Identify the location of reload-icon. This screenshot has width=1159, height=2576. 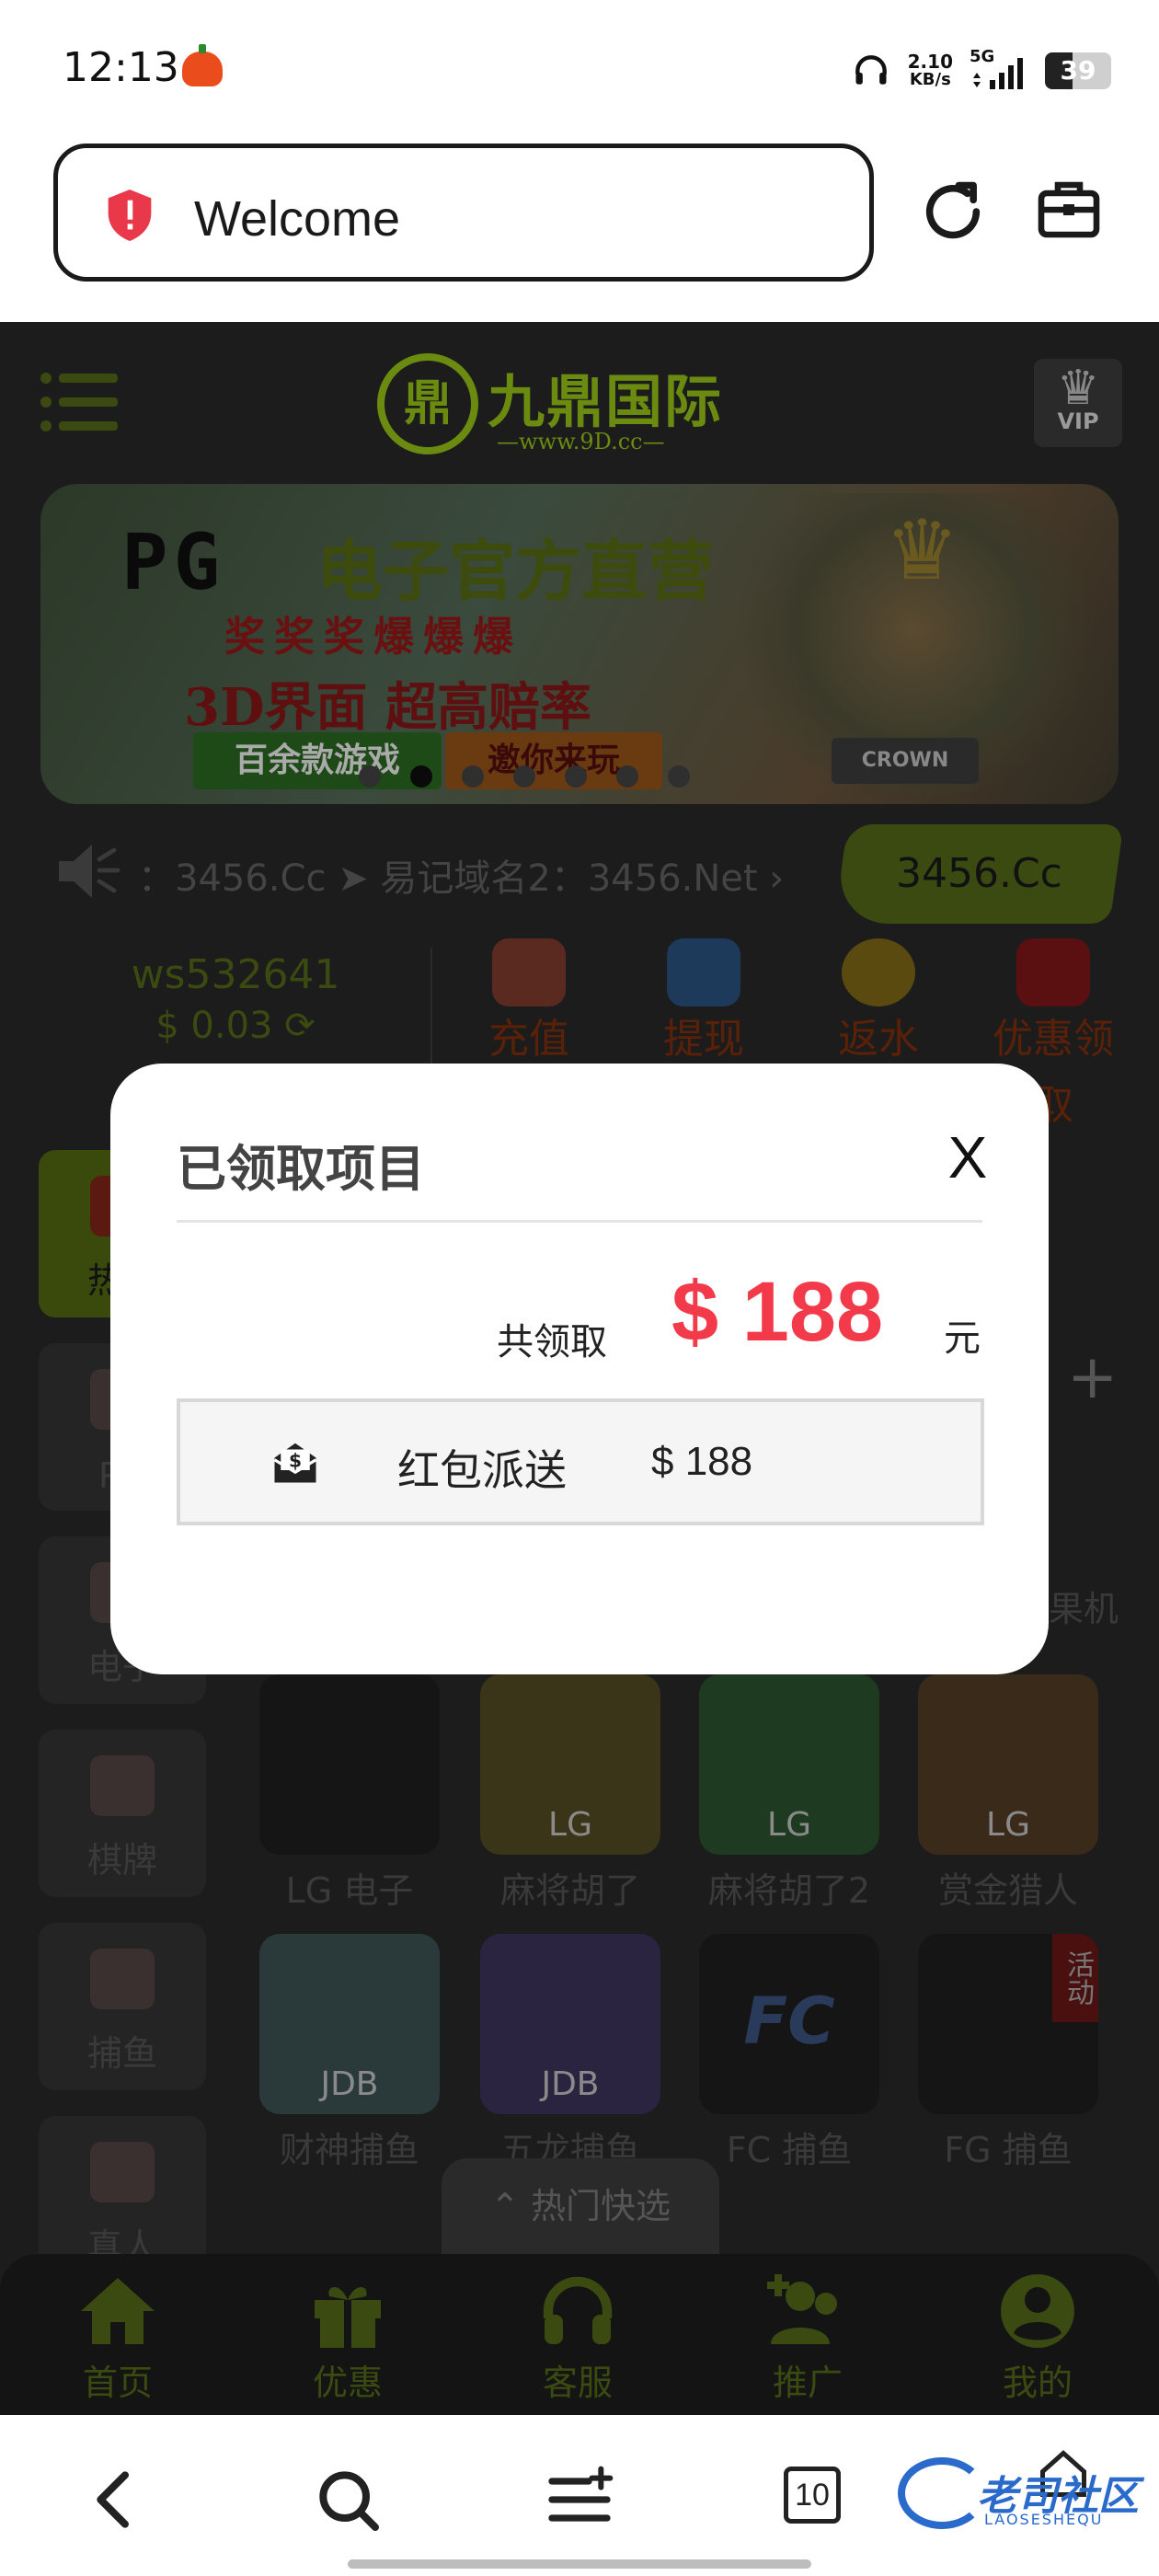
(953, 212).